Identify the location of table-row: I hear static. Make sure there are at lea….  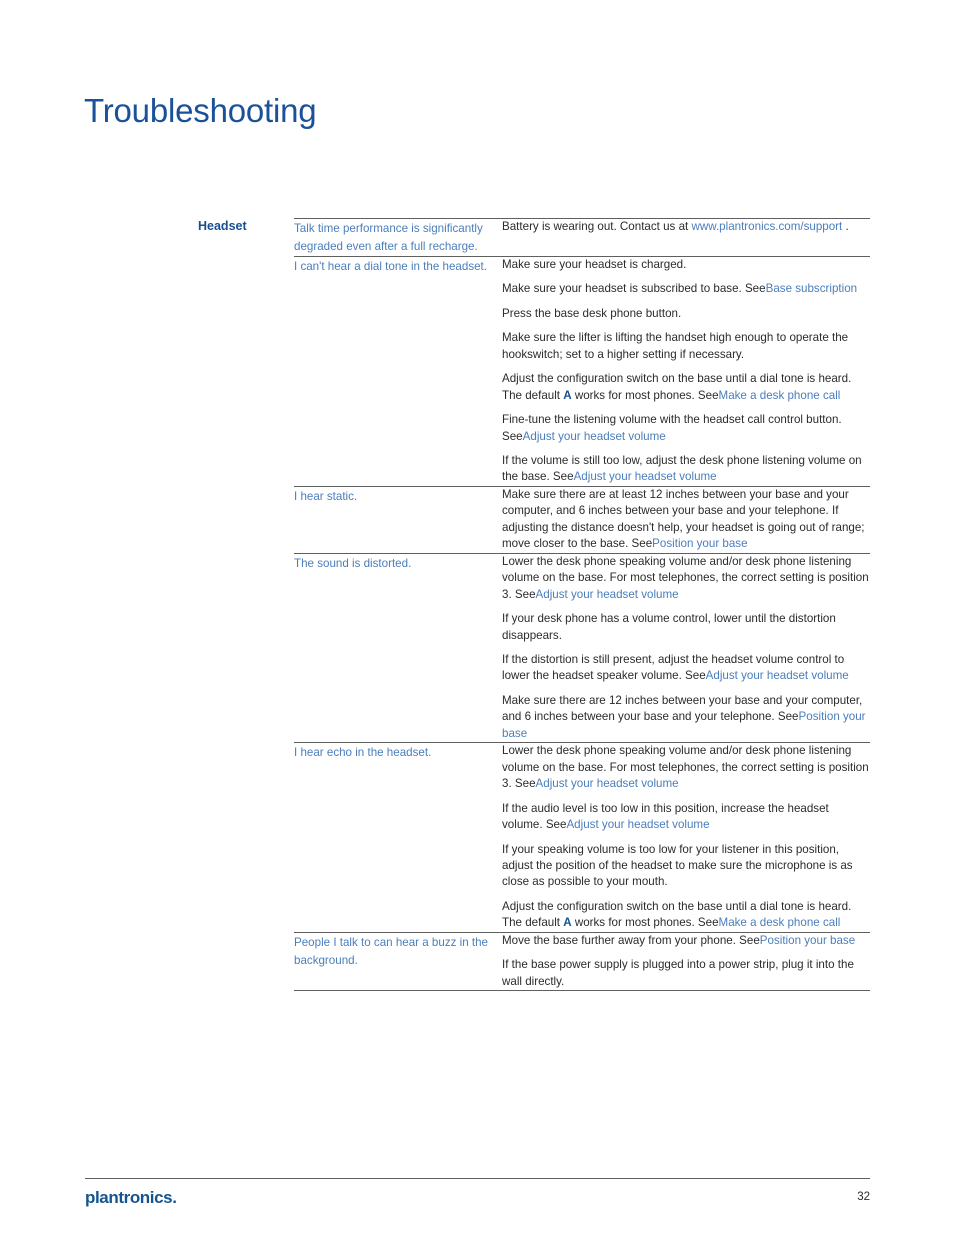
(582, 519).